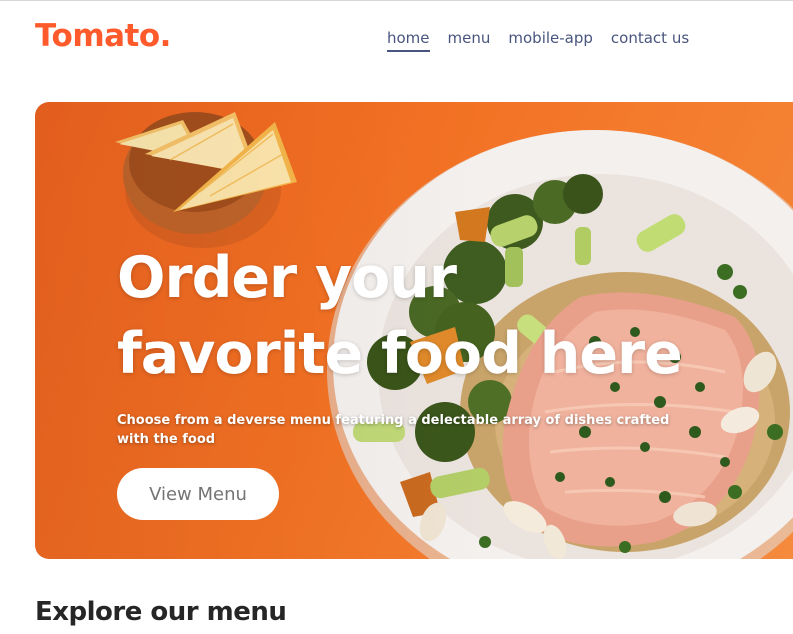 This screenshot has height=634, width=793. Describe the element at coordinates (408, 40) in the screenshot. I see `nav-link-home: home` at that location.